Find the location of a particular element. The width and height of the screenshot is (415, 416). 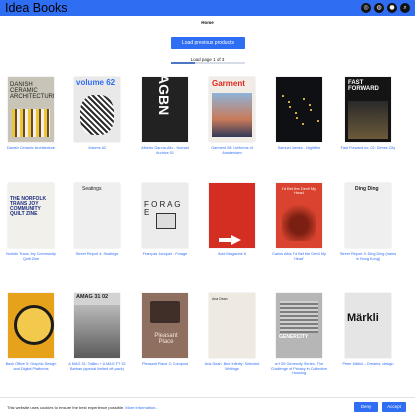

accept-button: Accept is located at coordinates (394, 407).